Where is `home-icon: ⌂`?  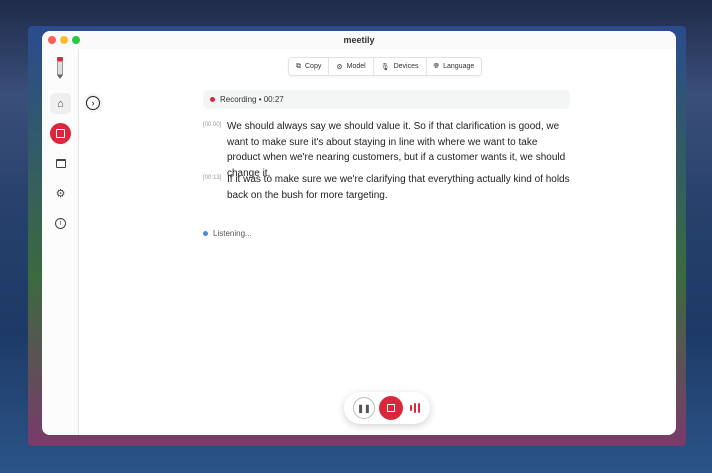
home-icon: ⌂ is located at coordinates (60, 103).